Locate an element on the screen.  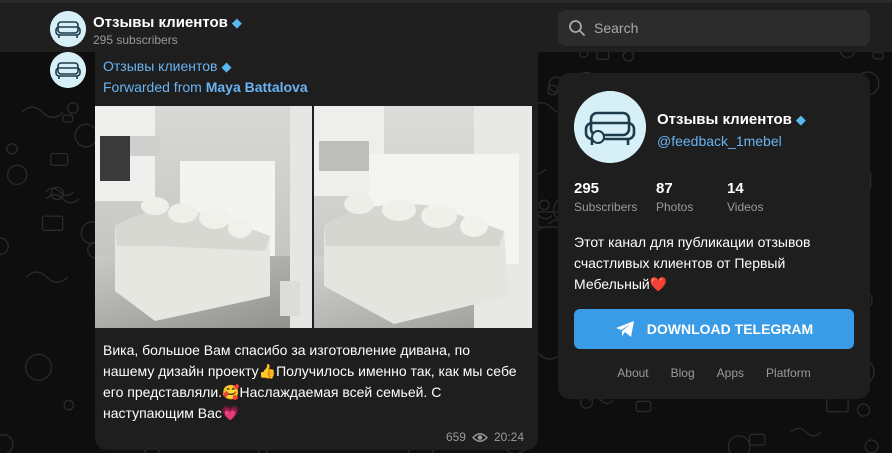
stat-value: 14 is located at coordinates (735, 188).